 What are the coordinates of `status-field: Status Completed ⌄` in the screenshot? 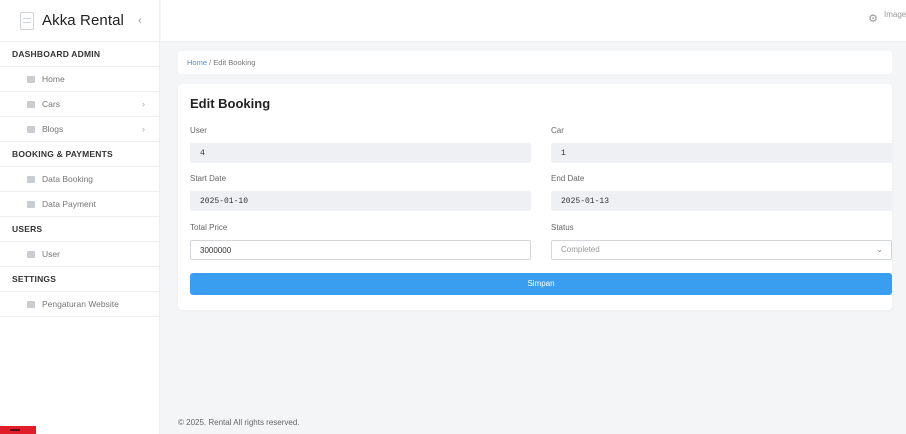 It's located at (721, 241).